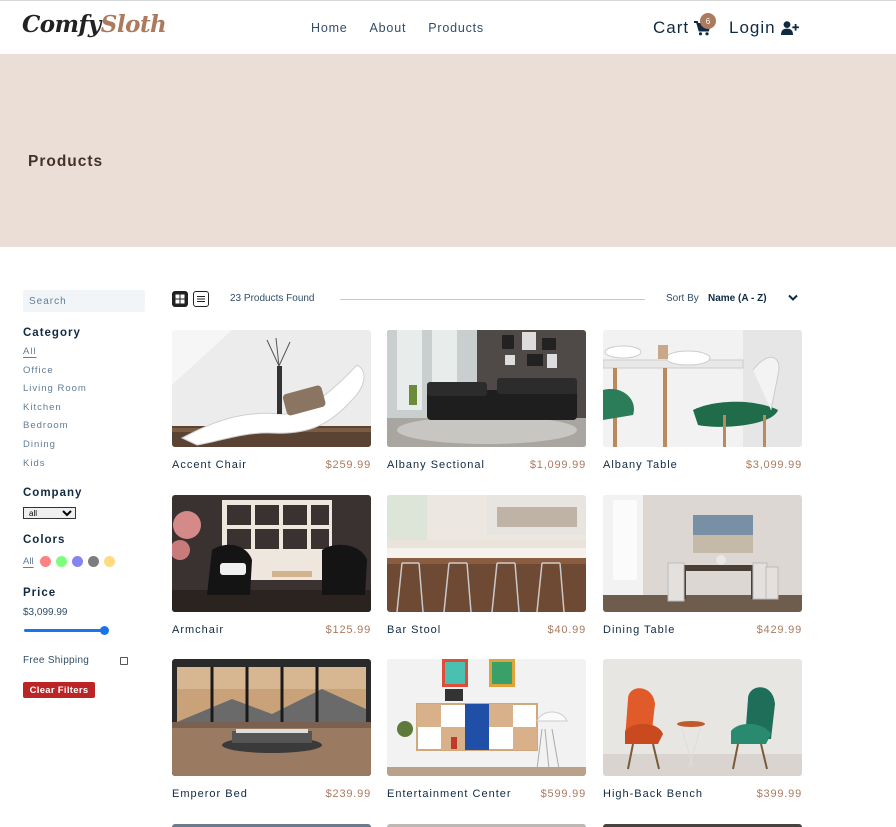  What do you see at coordinates (737, 298) in the screenshot?
I see `sort-select: Name (A - Z)` at bounding box center [737, 298].